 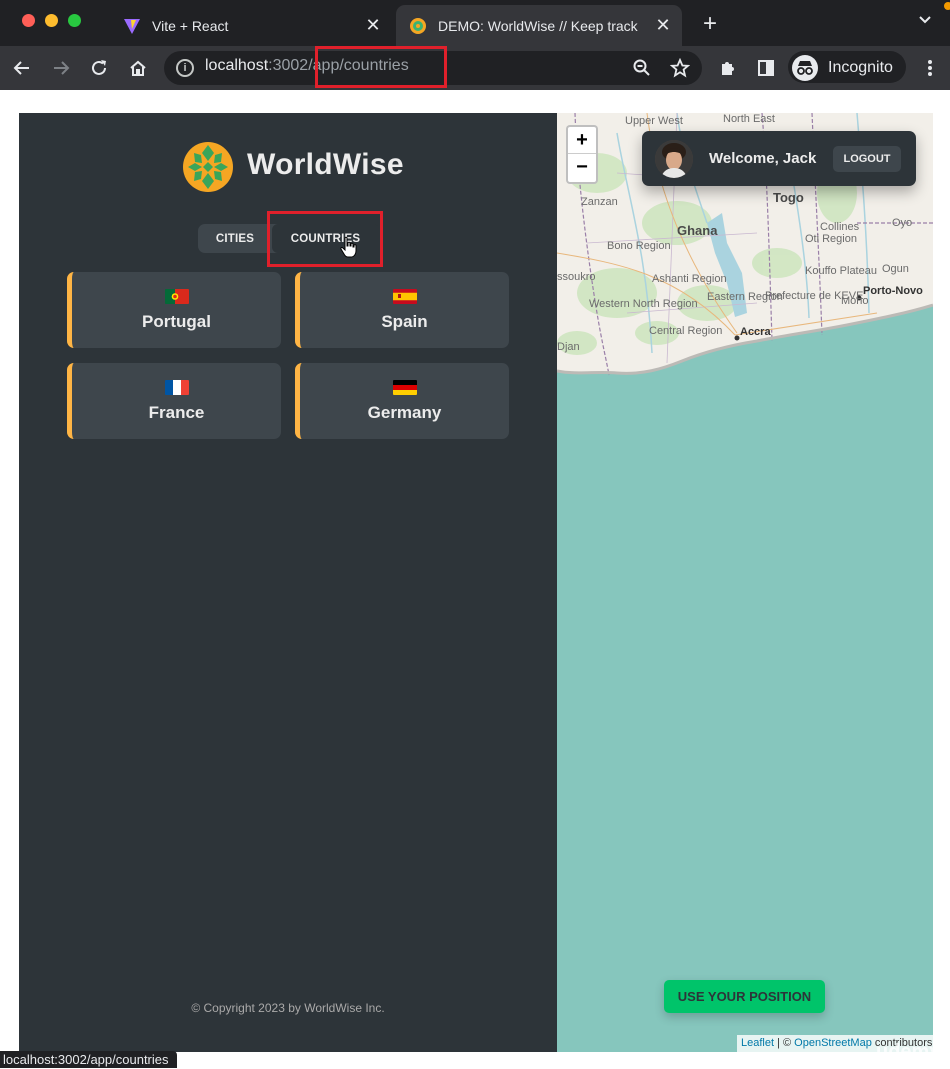 I want to click on logo-text: WorldWise, so click(x=325, y=165).